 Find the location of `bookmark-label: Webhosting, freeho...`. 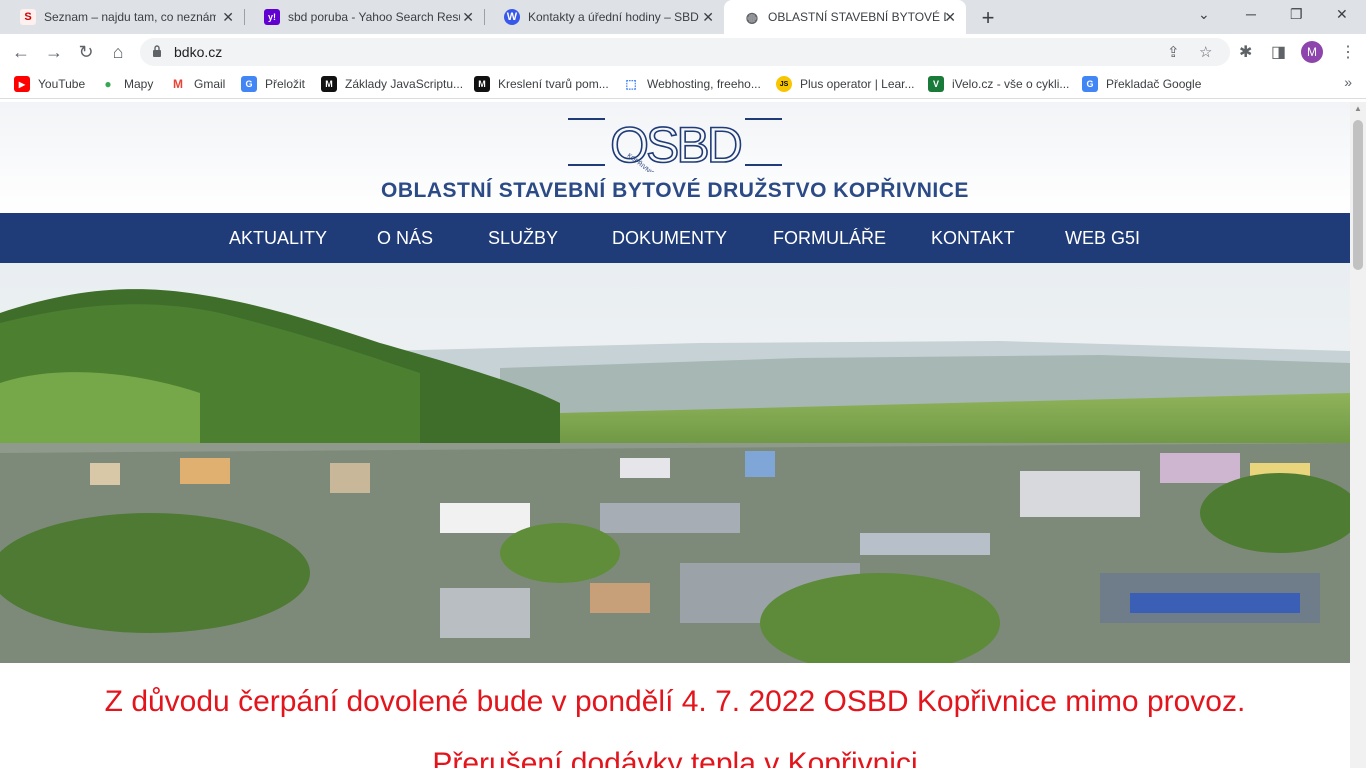

bookmark-label: Webhosting, freeho... is located at coordinates (704, 84).